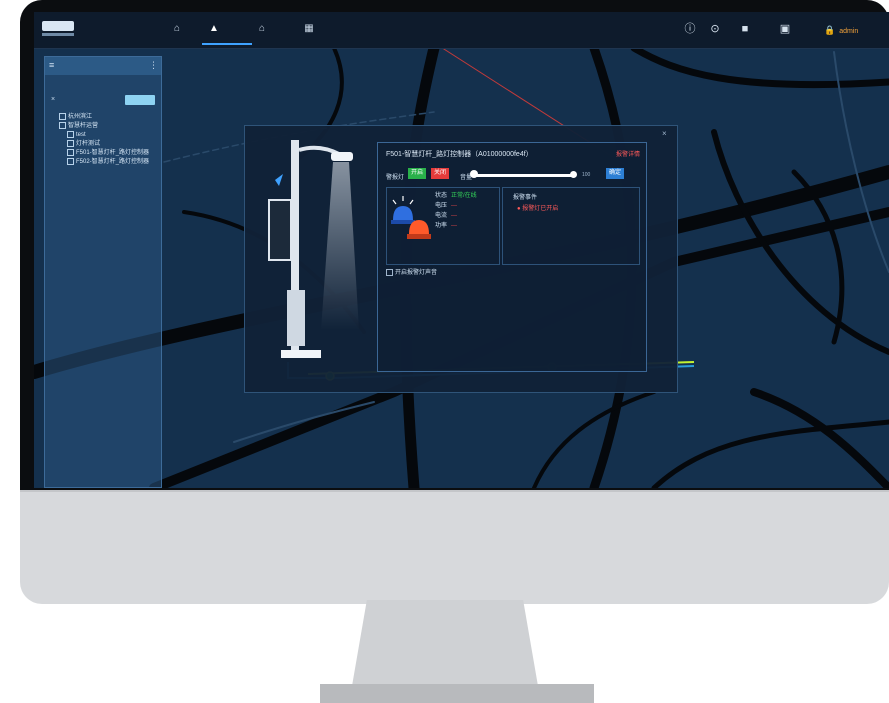  Describe the element at coordinates (309, 29) in the screenshot. I see `grid-icon: ▦` at that location.